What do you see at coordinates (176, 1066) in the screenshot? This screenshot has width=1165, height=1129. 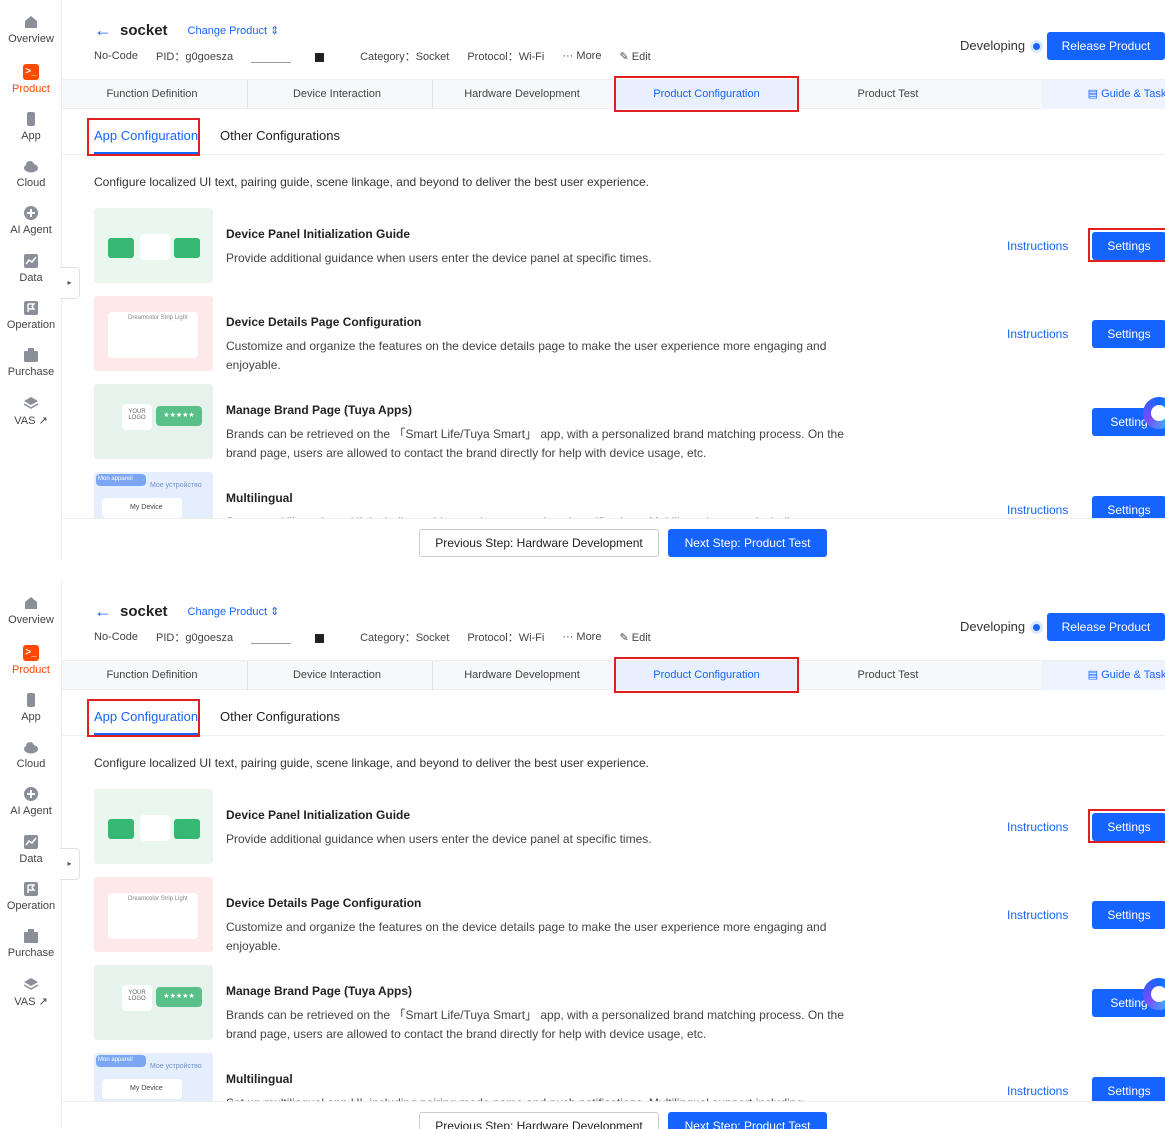 I see `moe-label: Мое устройство` at bounding box center [176, 1066].